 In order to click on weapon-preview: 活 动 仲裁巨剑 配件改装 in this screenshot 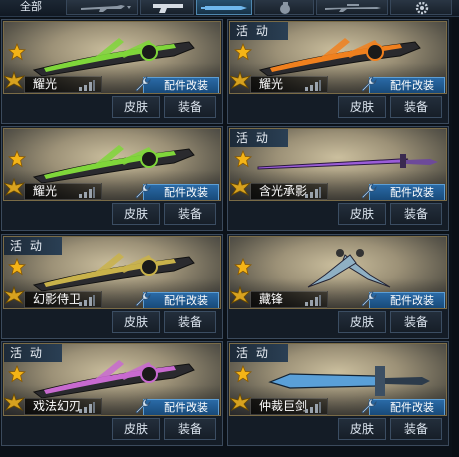, I will do `click(338, 379)`.